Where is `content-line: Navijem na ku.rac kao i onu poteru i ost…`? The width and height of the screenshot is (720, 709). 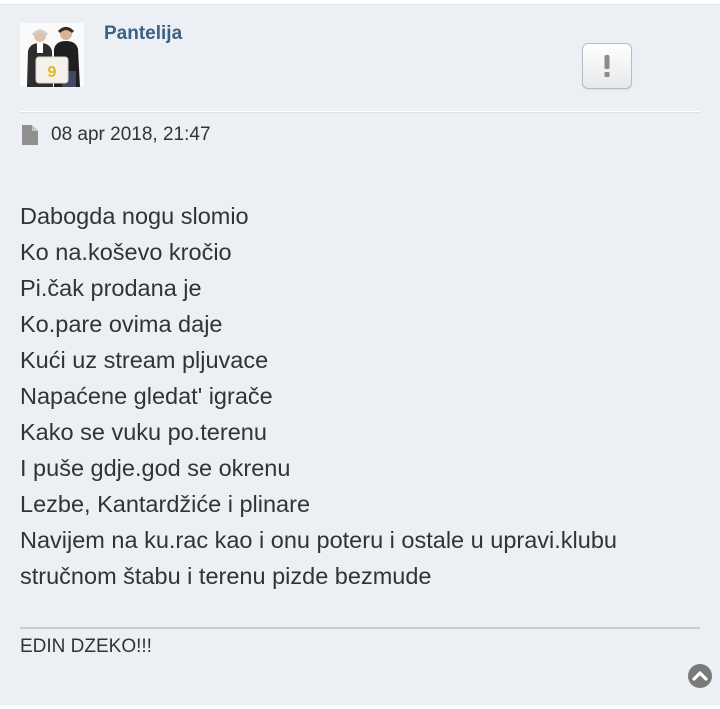 content-line: Navijem na ku.rac kao i onu poteru i ost… is located at coordinates (318, 540).